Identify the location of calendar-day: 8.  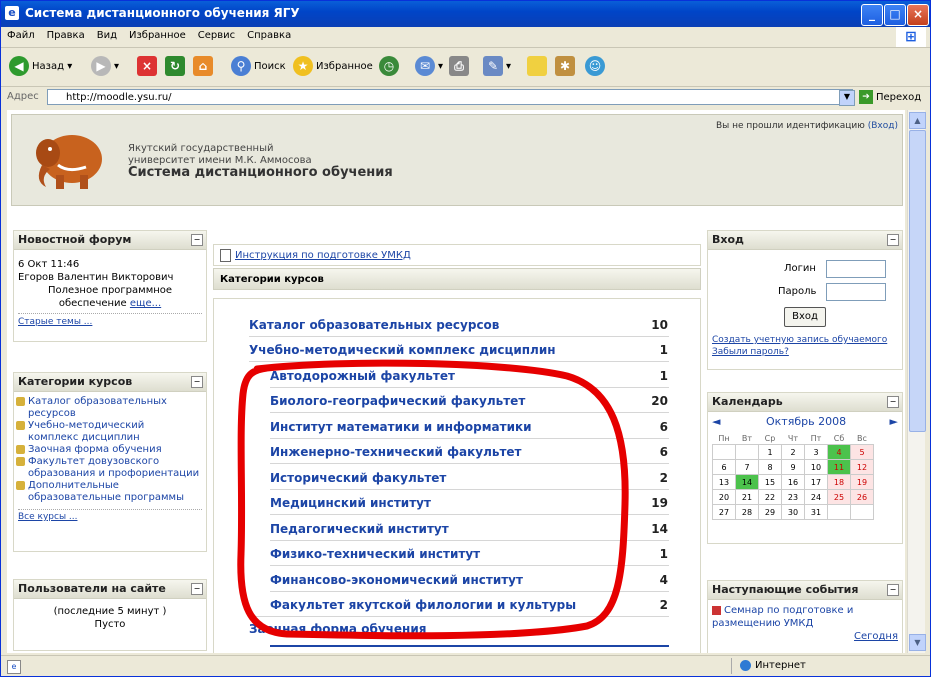
(770, 467).